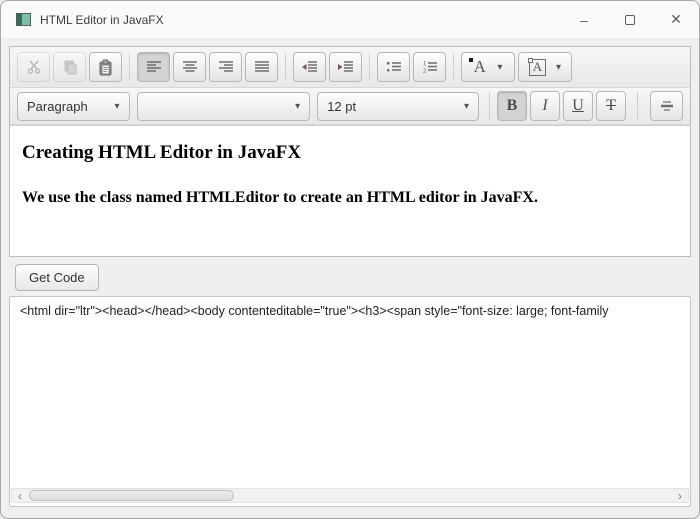 This screenshot has height=519, width=700. What do you see at coordinates (223, 106) in the screenshot?
I see `font-family-select: ▾` at bounding box center [223, 106].